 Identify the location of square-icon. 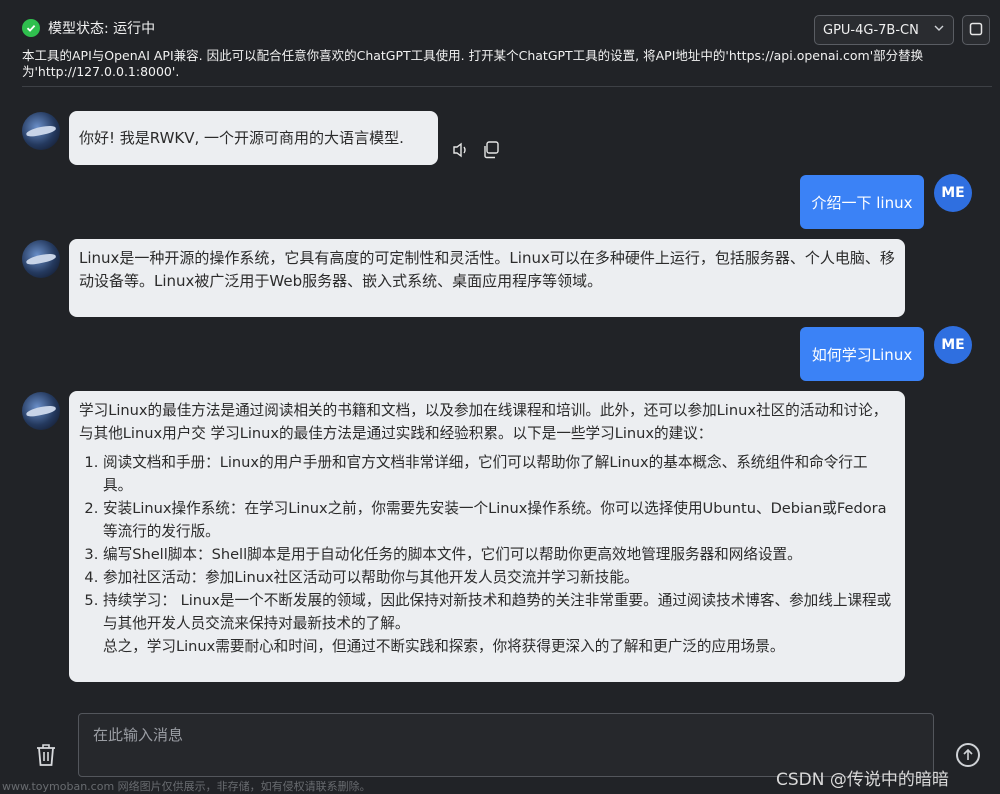
(976, 30).